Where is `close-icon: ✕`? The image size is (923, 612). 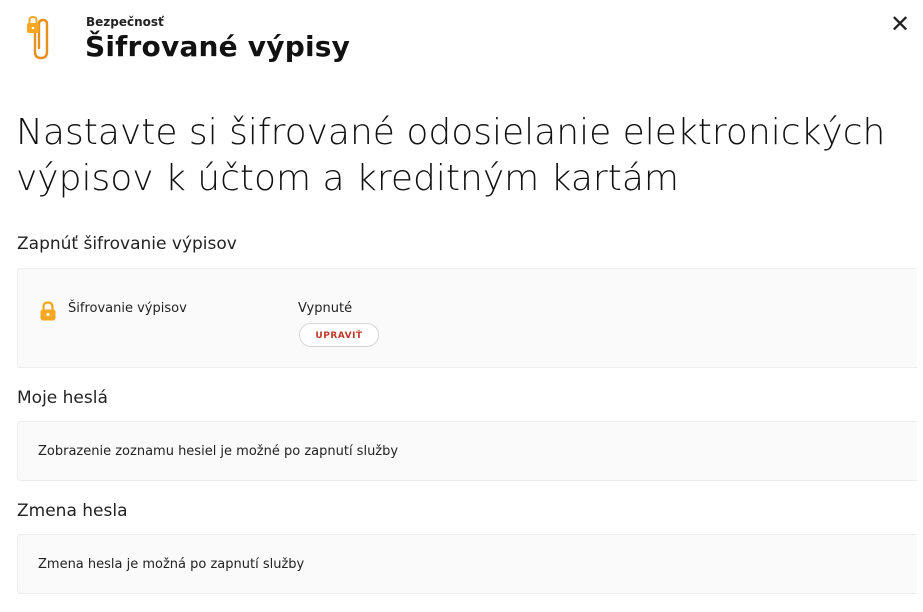
close-icon: ✕ is located at coordinates (900, 24).